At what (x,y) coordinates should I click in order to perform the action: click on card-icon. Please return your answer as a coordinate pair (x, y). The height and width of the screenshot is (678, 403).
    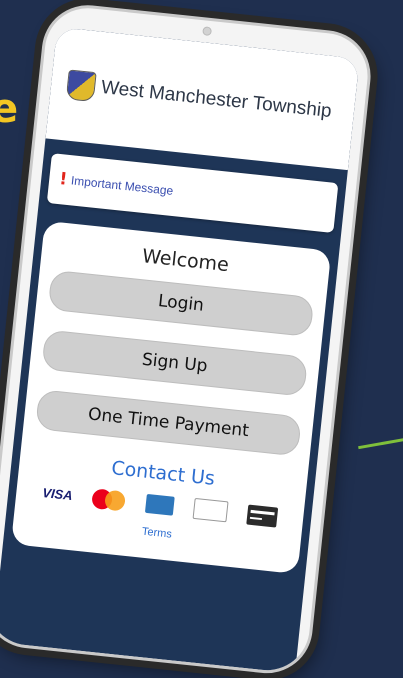
    Looking at the image, I should click on (262, 516).